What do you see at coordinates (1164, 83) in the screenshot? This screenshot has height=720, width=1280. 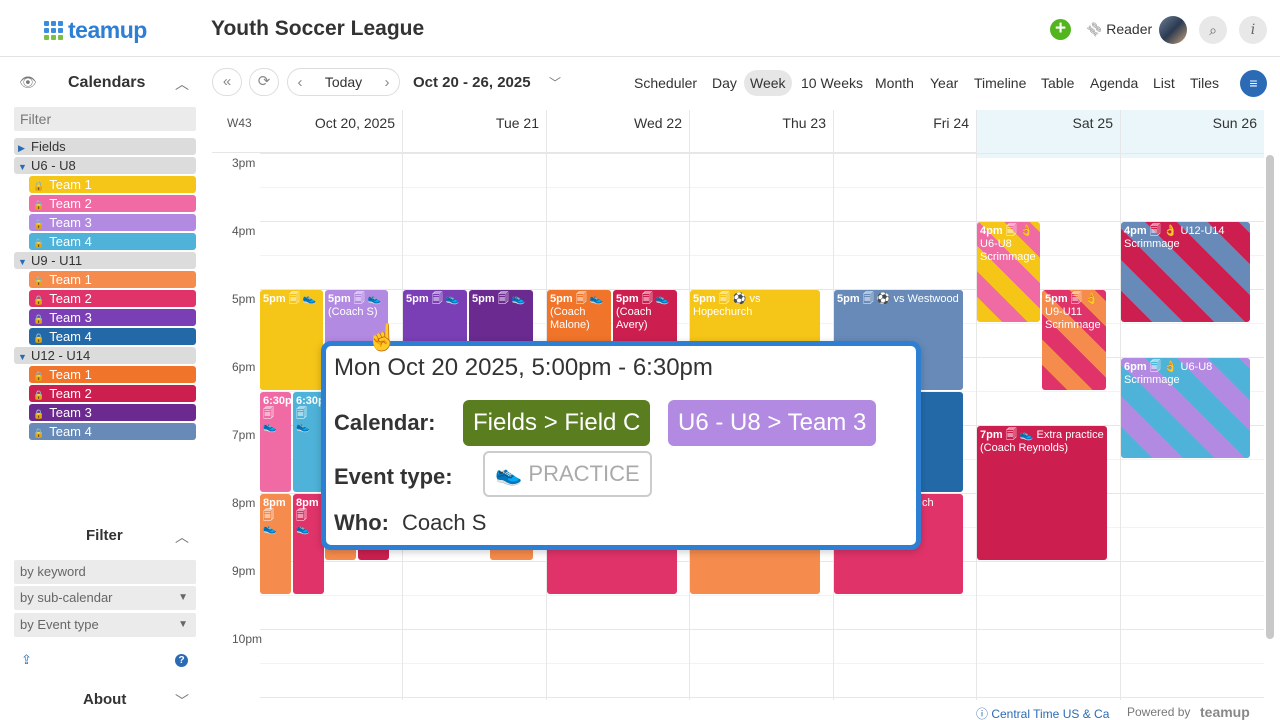 I see `tab-list: List` at bounding box center [1164, 83].